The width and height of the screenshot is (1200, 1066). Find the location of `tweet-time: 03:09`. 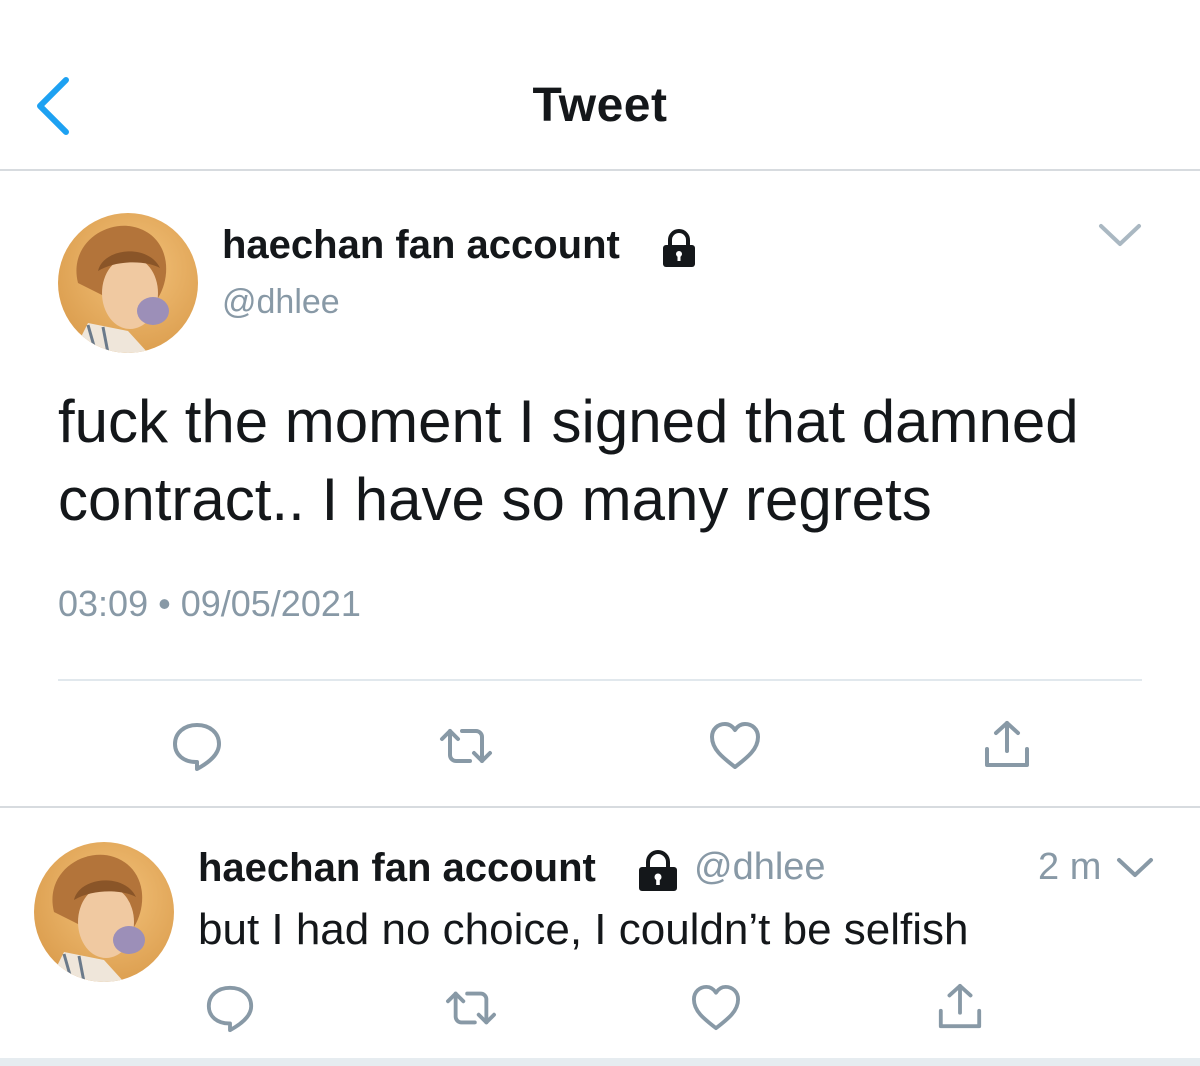

tweet-time: 03:09 is located at coordinates (103, 603).